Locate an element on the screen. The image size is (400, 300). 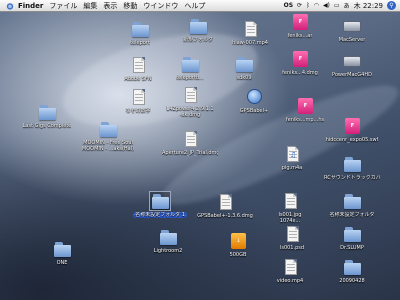
desktop-icon-file-2: Ffeniks...4.dmg is located at coordinates (300, 63).